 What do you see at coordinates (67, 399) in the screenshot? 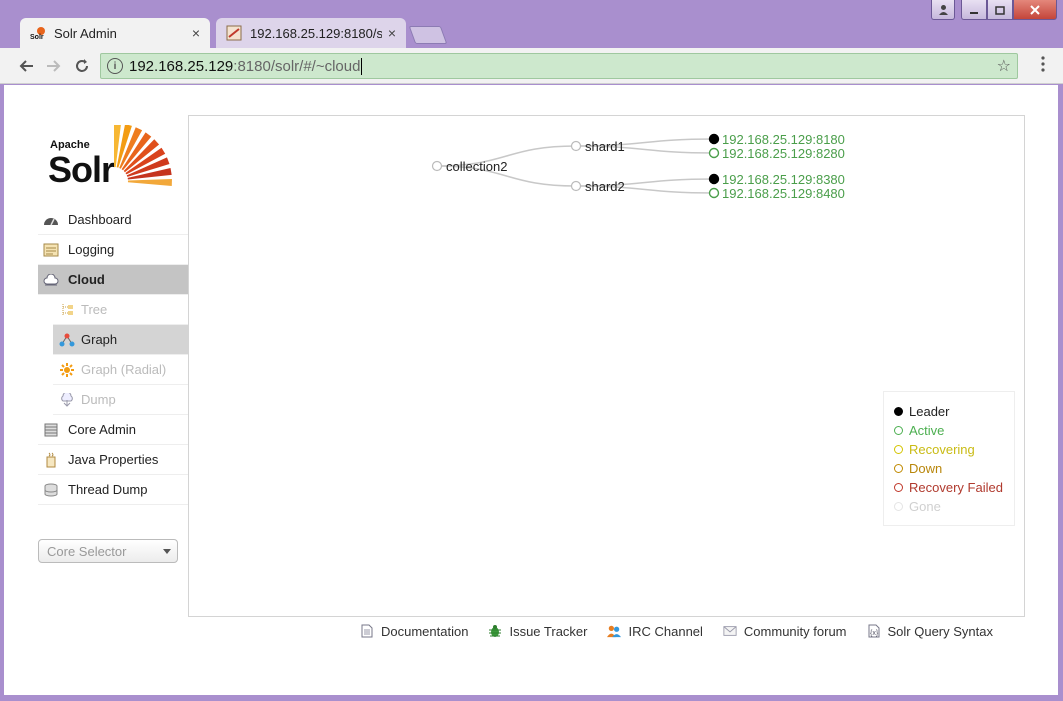
I see `dump-icon` at bounding box center [67, 399].